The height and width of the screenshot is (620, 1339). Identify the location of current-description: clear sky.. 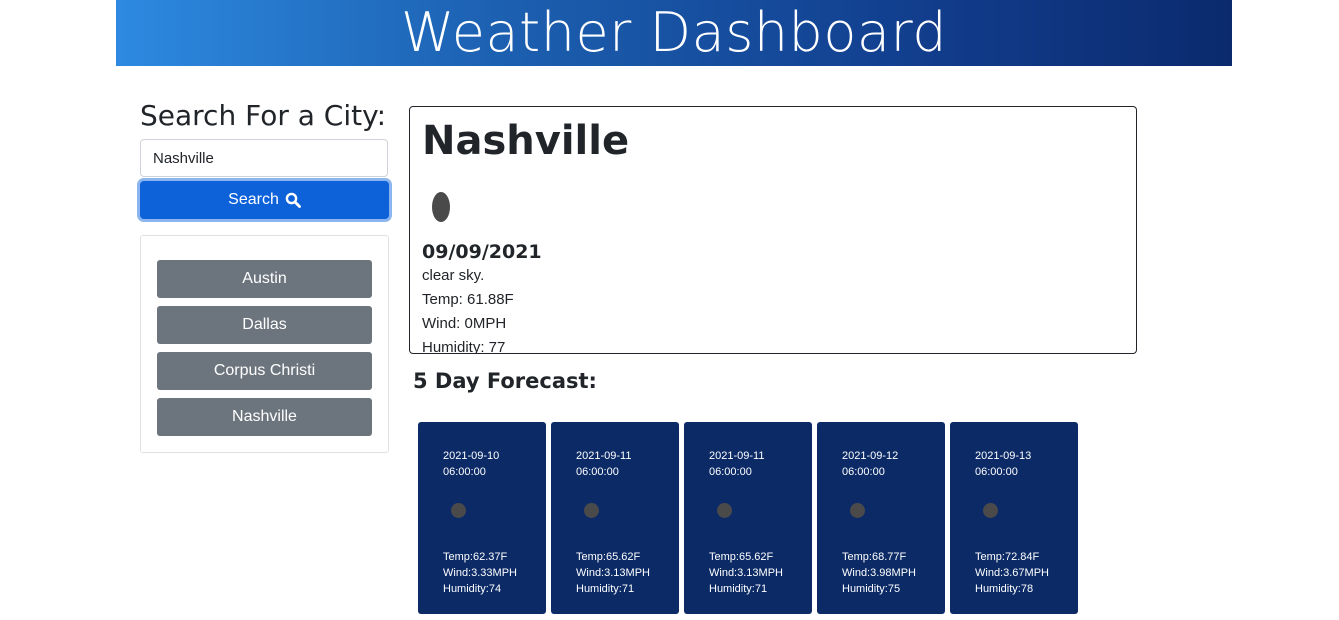
(453, 275).